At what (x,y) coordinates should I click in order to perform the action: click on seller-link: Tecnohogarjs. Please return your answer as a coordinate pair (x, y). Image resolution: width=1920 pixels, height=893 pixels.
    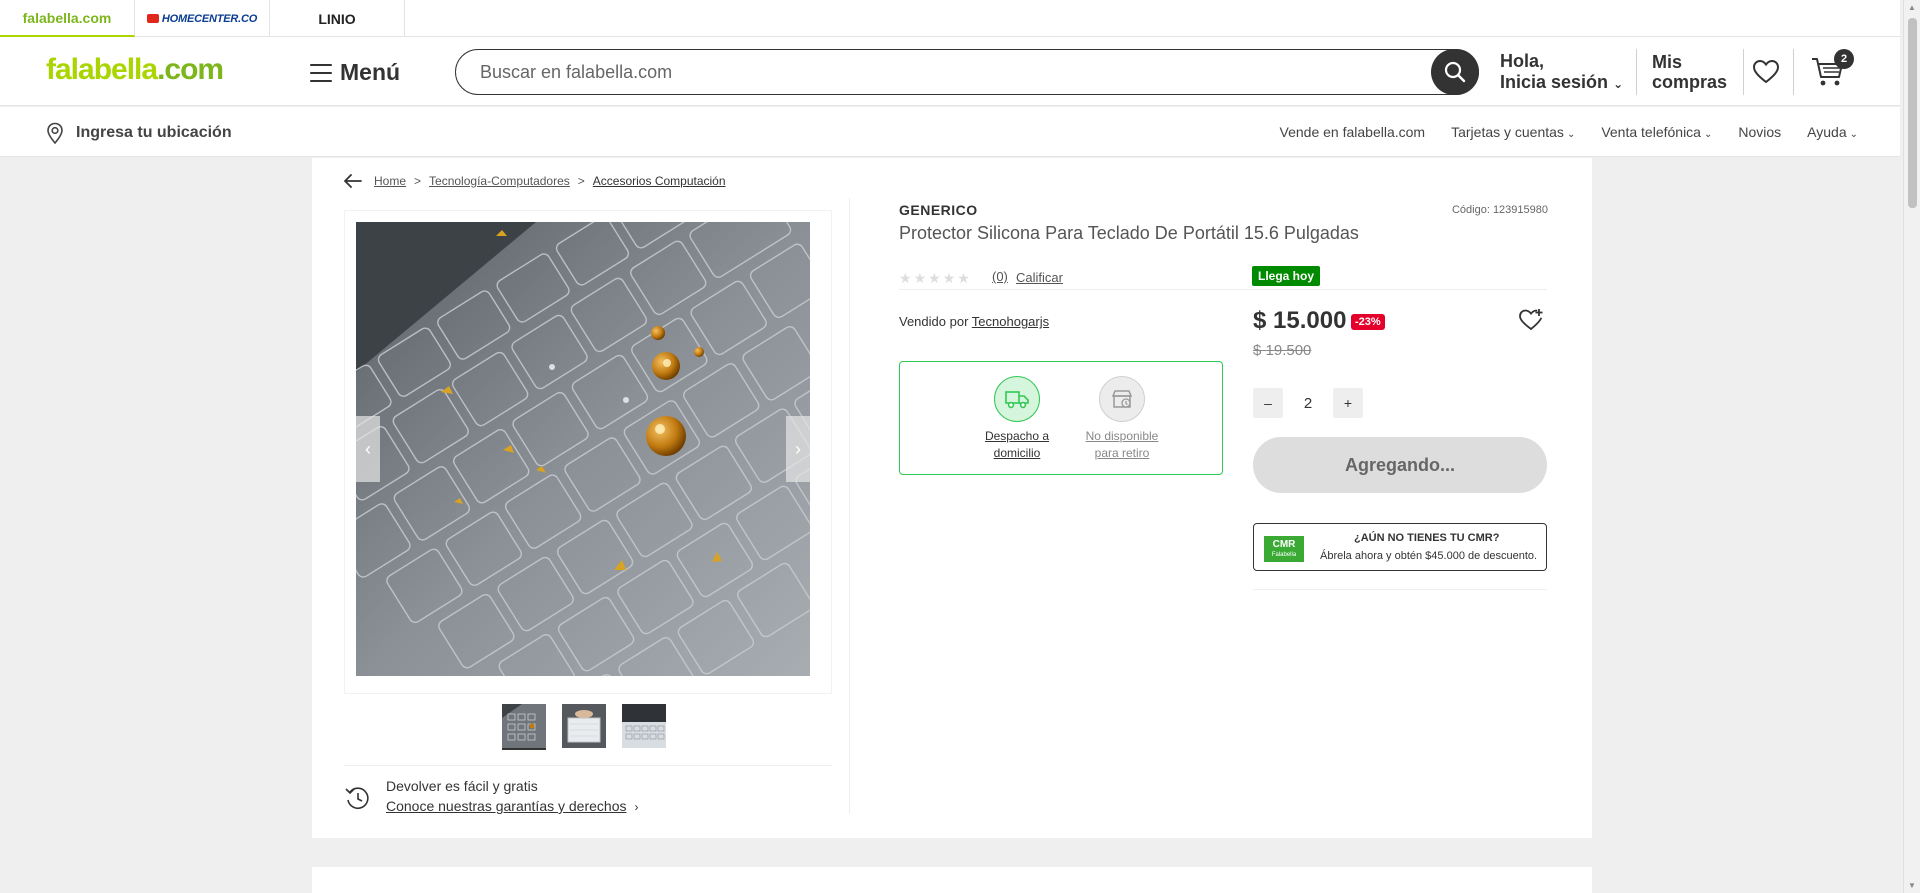
    Looking at the image, I should click on (1010, 321).